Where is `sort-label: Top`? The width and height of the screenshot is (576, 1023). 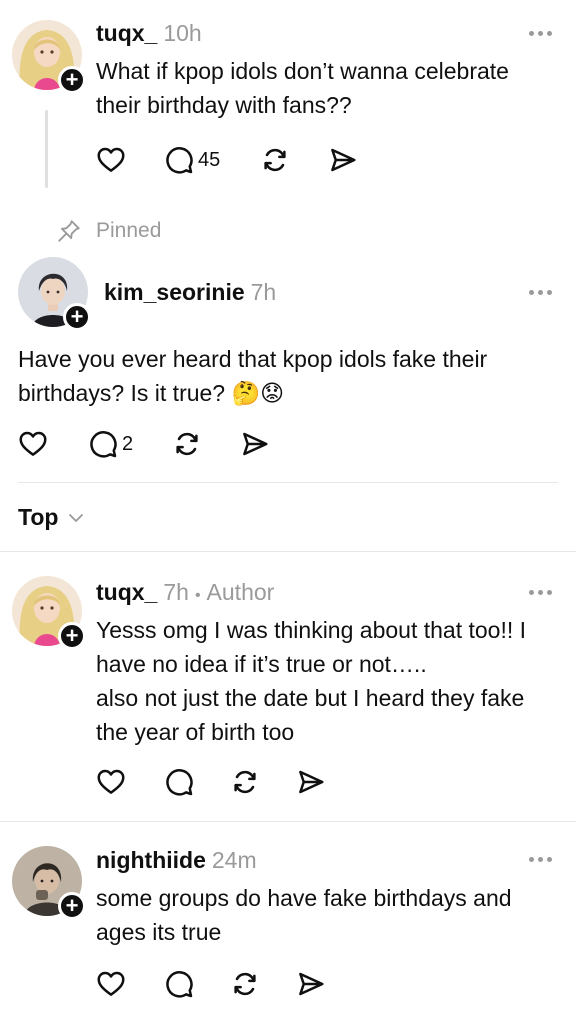 sort-label: Top is located at coordinates (38, 517).